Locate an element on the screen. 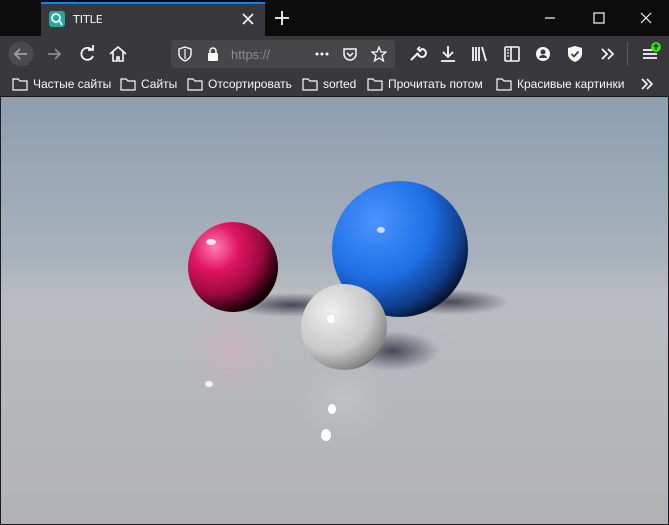 The width and height of the screenshot is (669, 525). lock-icon is located at coordinates (213, 54).